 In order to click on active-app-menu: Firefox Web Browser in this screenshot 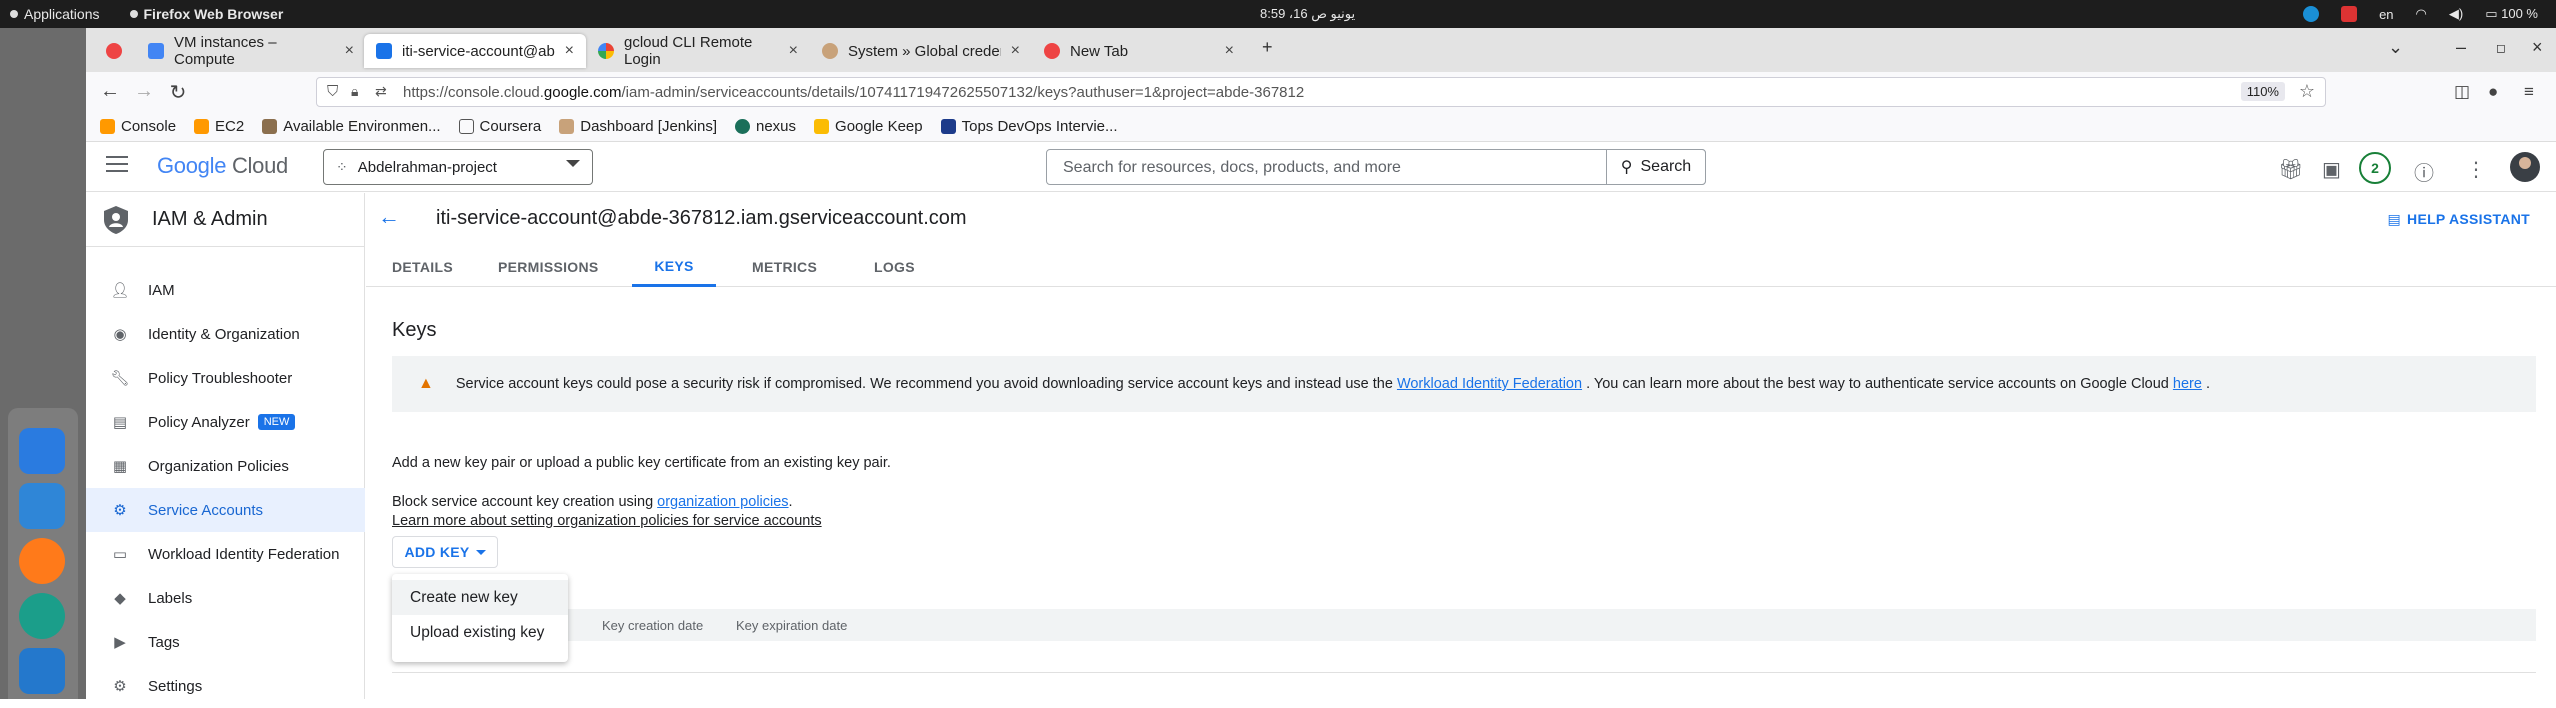, I will do `click(206, 14)`.